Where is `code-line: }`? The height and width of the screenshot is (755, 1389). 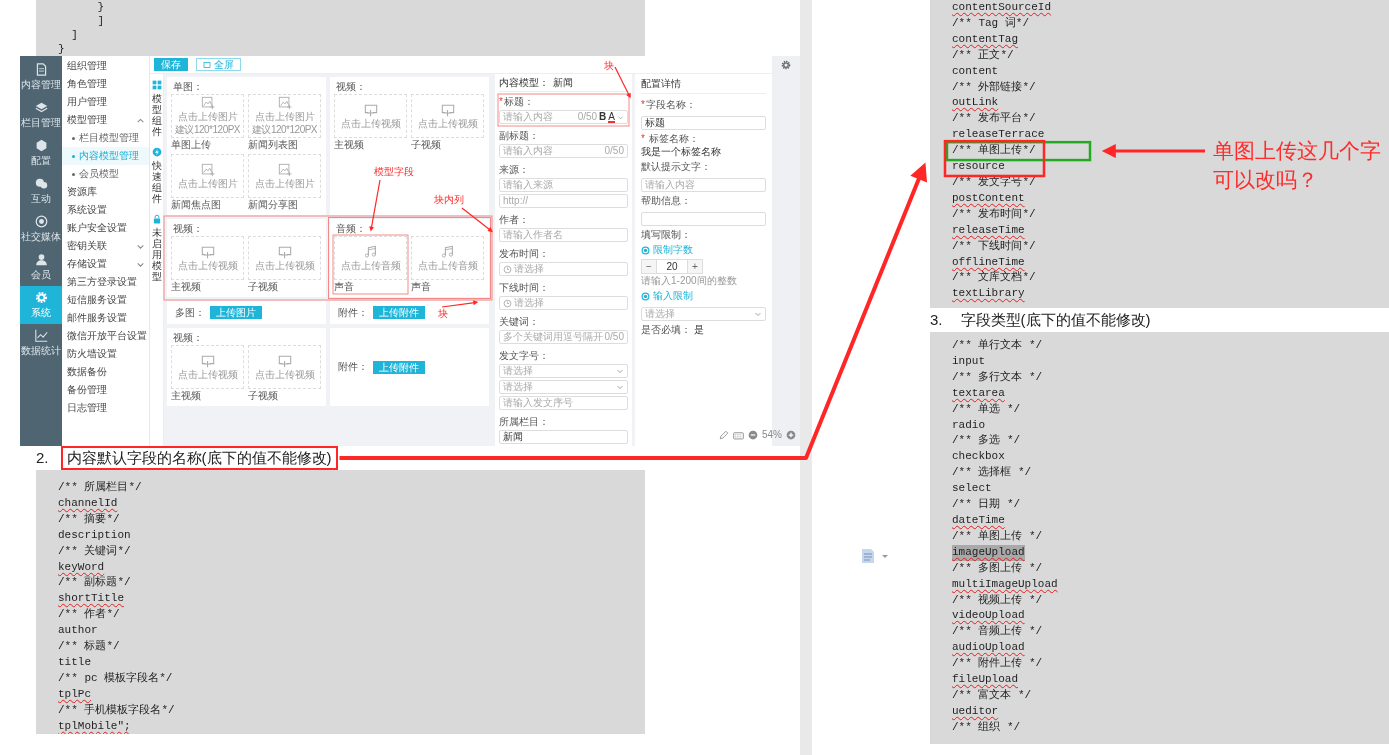 code-line: } is located at coordinates (100, 7).